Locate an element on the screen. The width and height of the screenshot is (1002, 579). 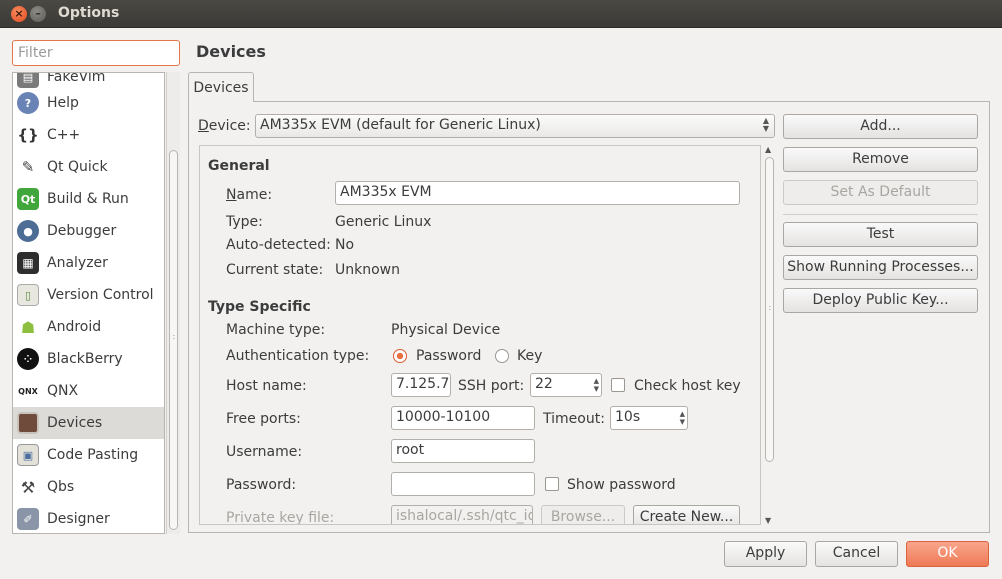
machine-type-value: Physical Device is located at coordinates (446, 330).